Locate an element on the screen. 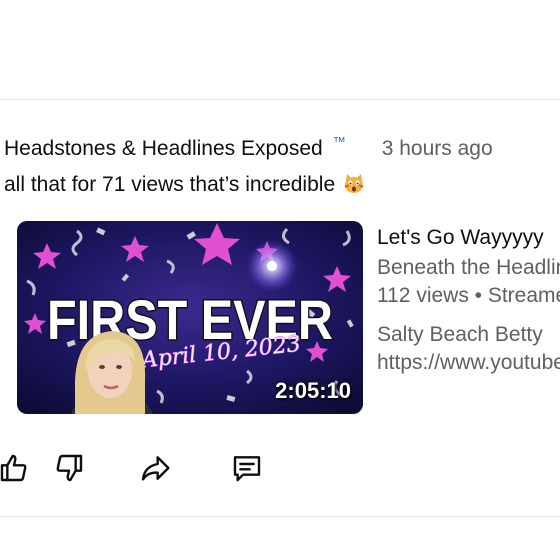 This screenshot has height=560, width=560. like-button is located at coordinates (16, 468).